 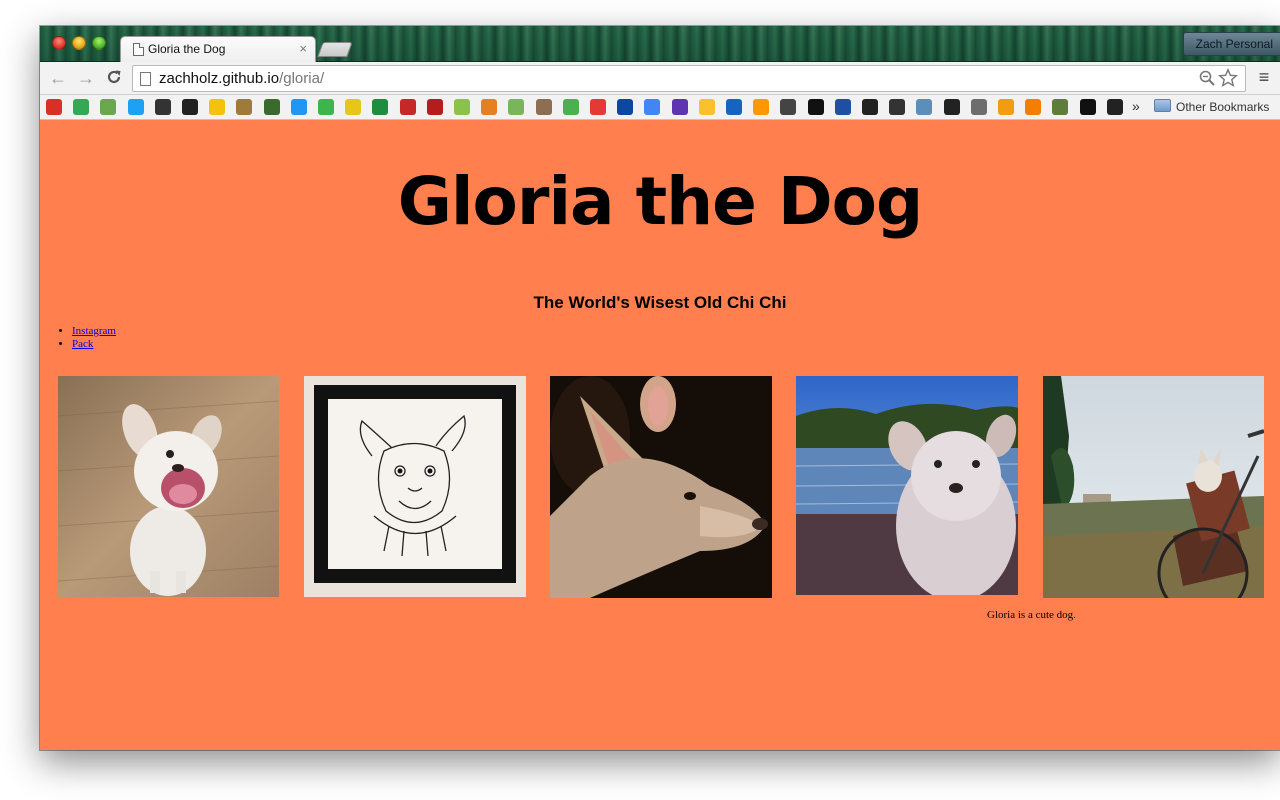 I want to click on sheets-icon, so click(x=380, y=107).